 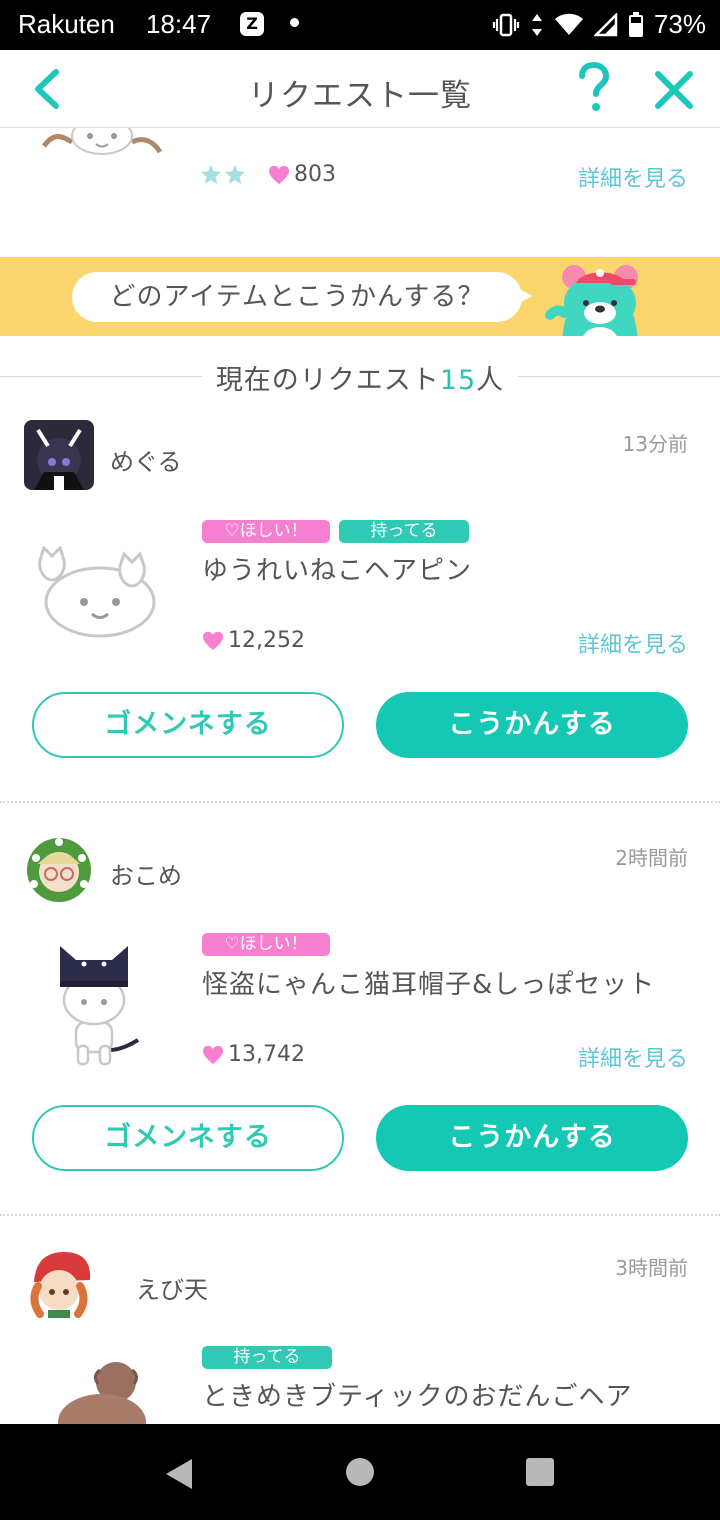 I want to click on app-header: リクエスト一覧, so click(x=360, y=89).